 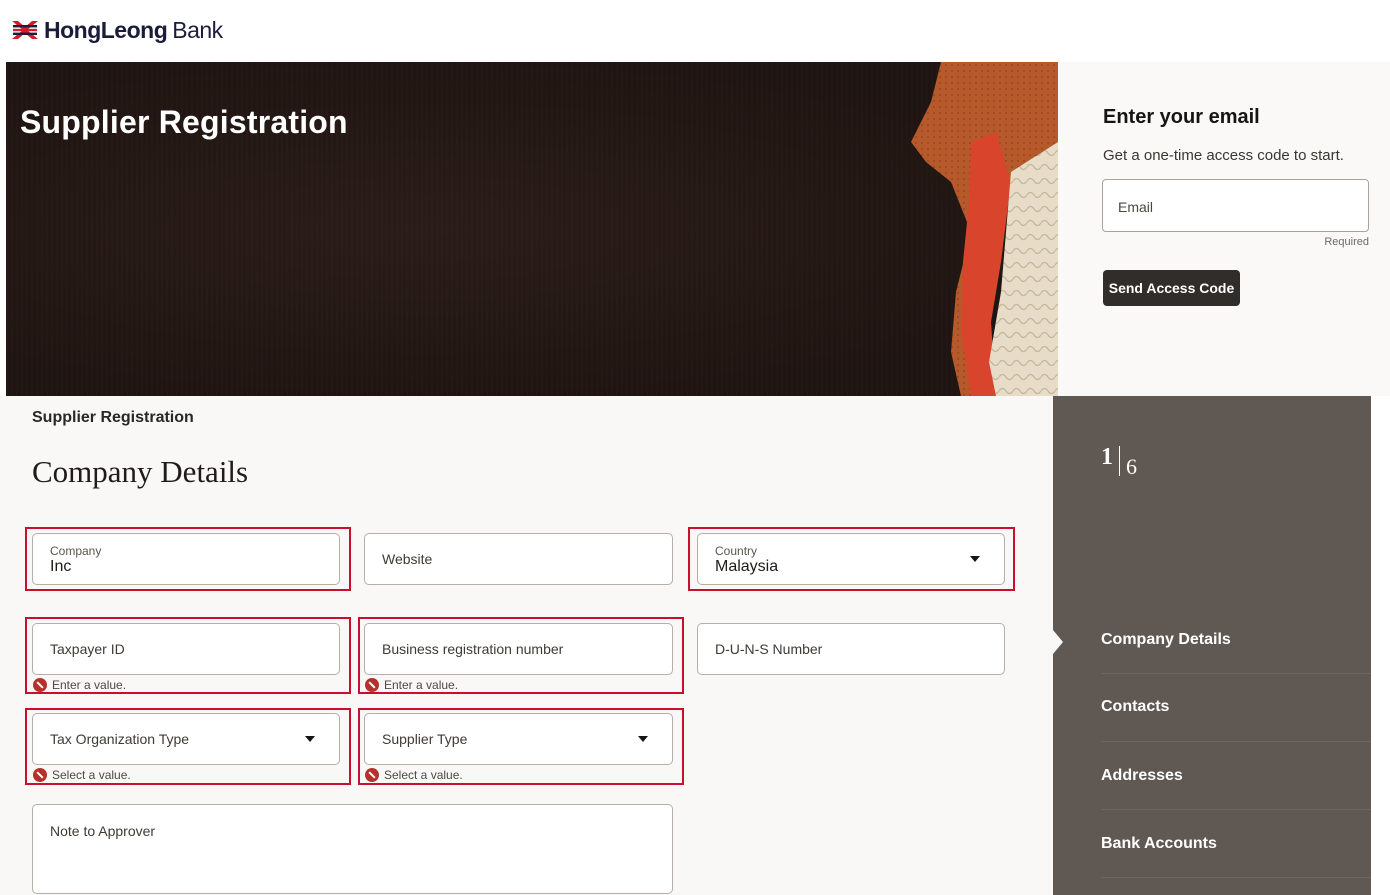 What do you see at coordinates (1058, 642) in the screenshot?
I see `current-step-pointer` at bounding box center [1058, 642].